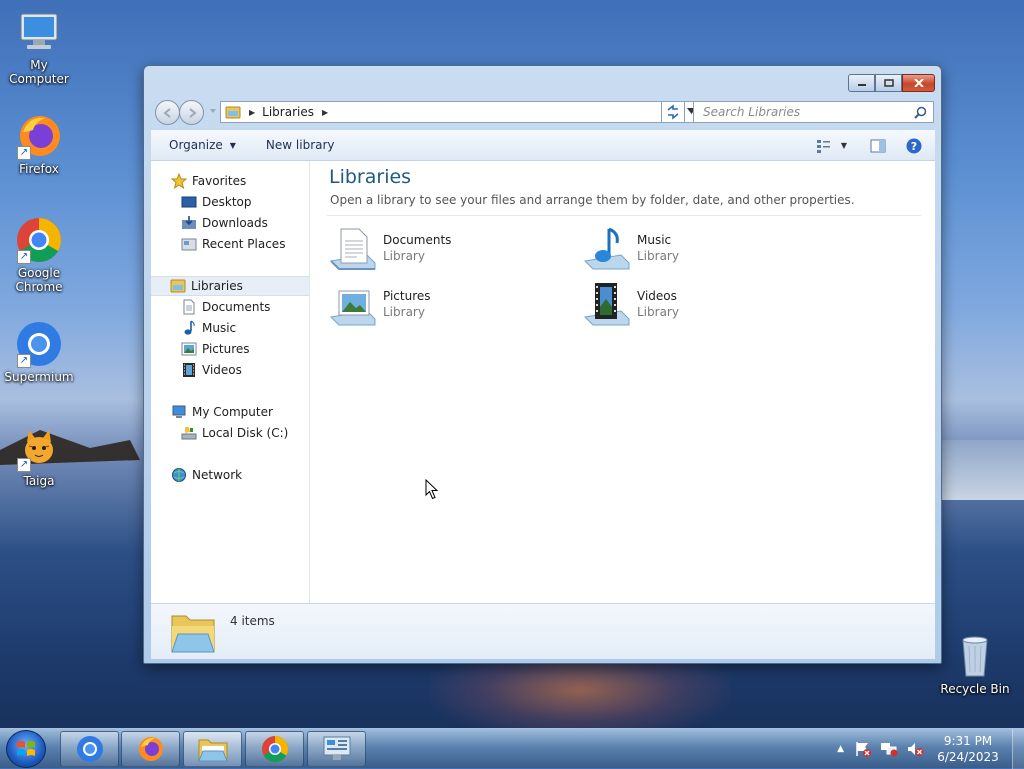  I want to click on pictures-library-icon, so click(352, 308).